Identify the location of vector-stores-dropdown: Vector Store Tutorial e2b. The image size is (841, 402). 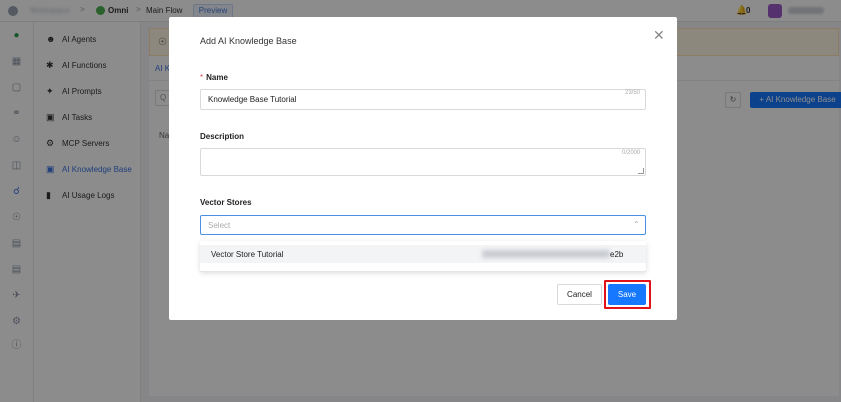
(423, 256).